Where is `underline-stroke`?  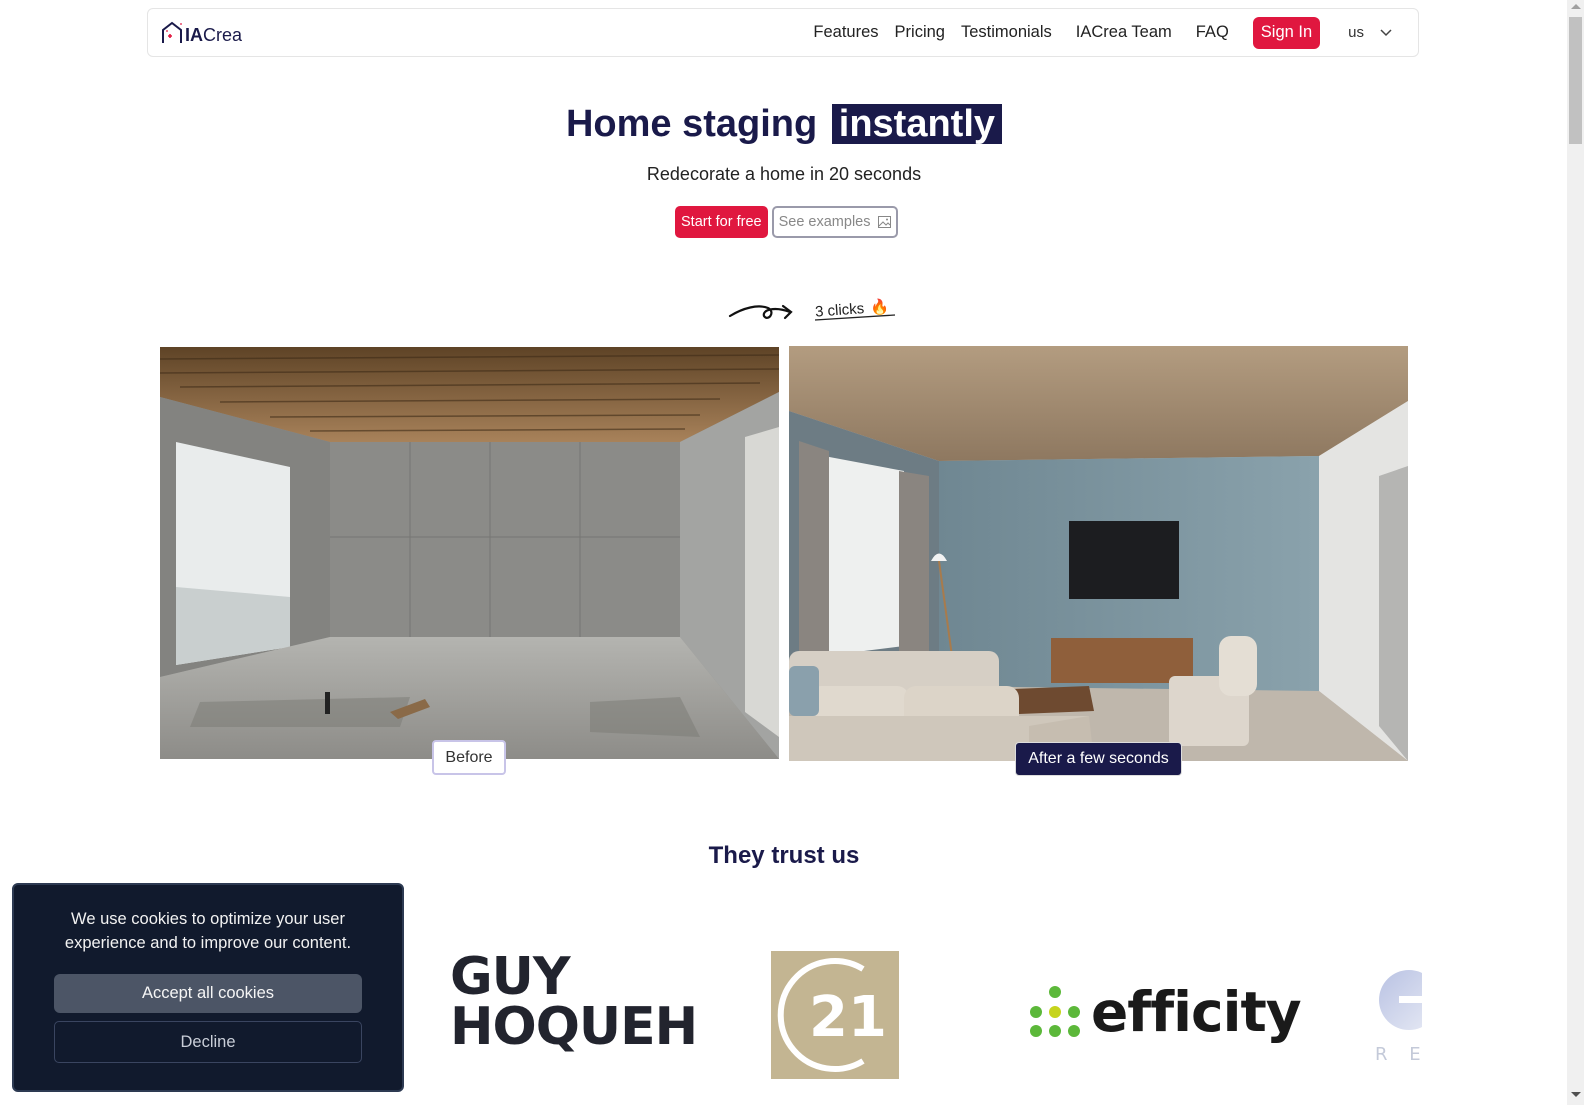
underline-stroke is located at coordinates (855, 317).